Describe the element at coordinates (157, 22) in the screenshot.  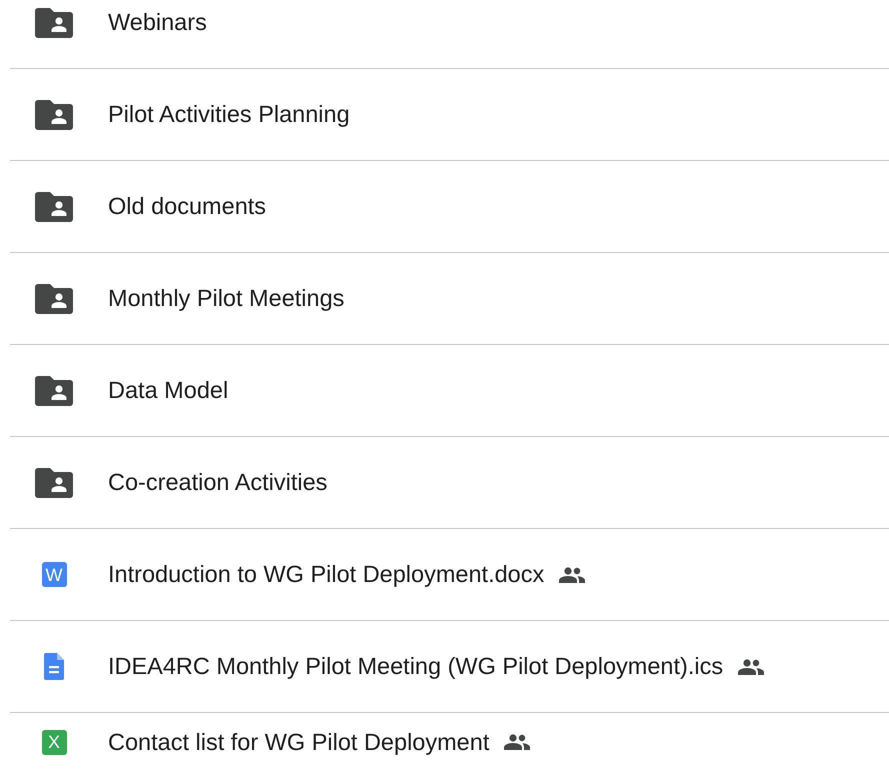
I see `folder-name: Webinars` at that location.